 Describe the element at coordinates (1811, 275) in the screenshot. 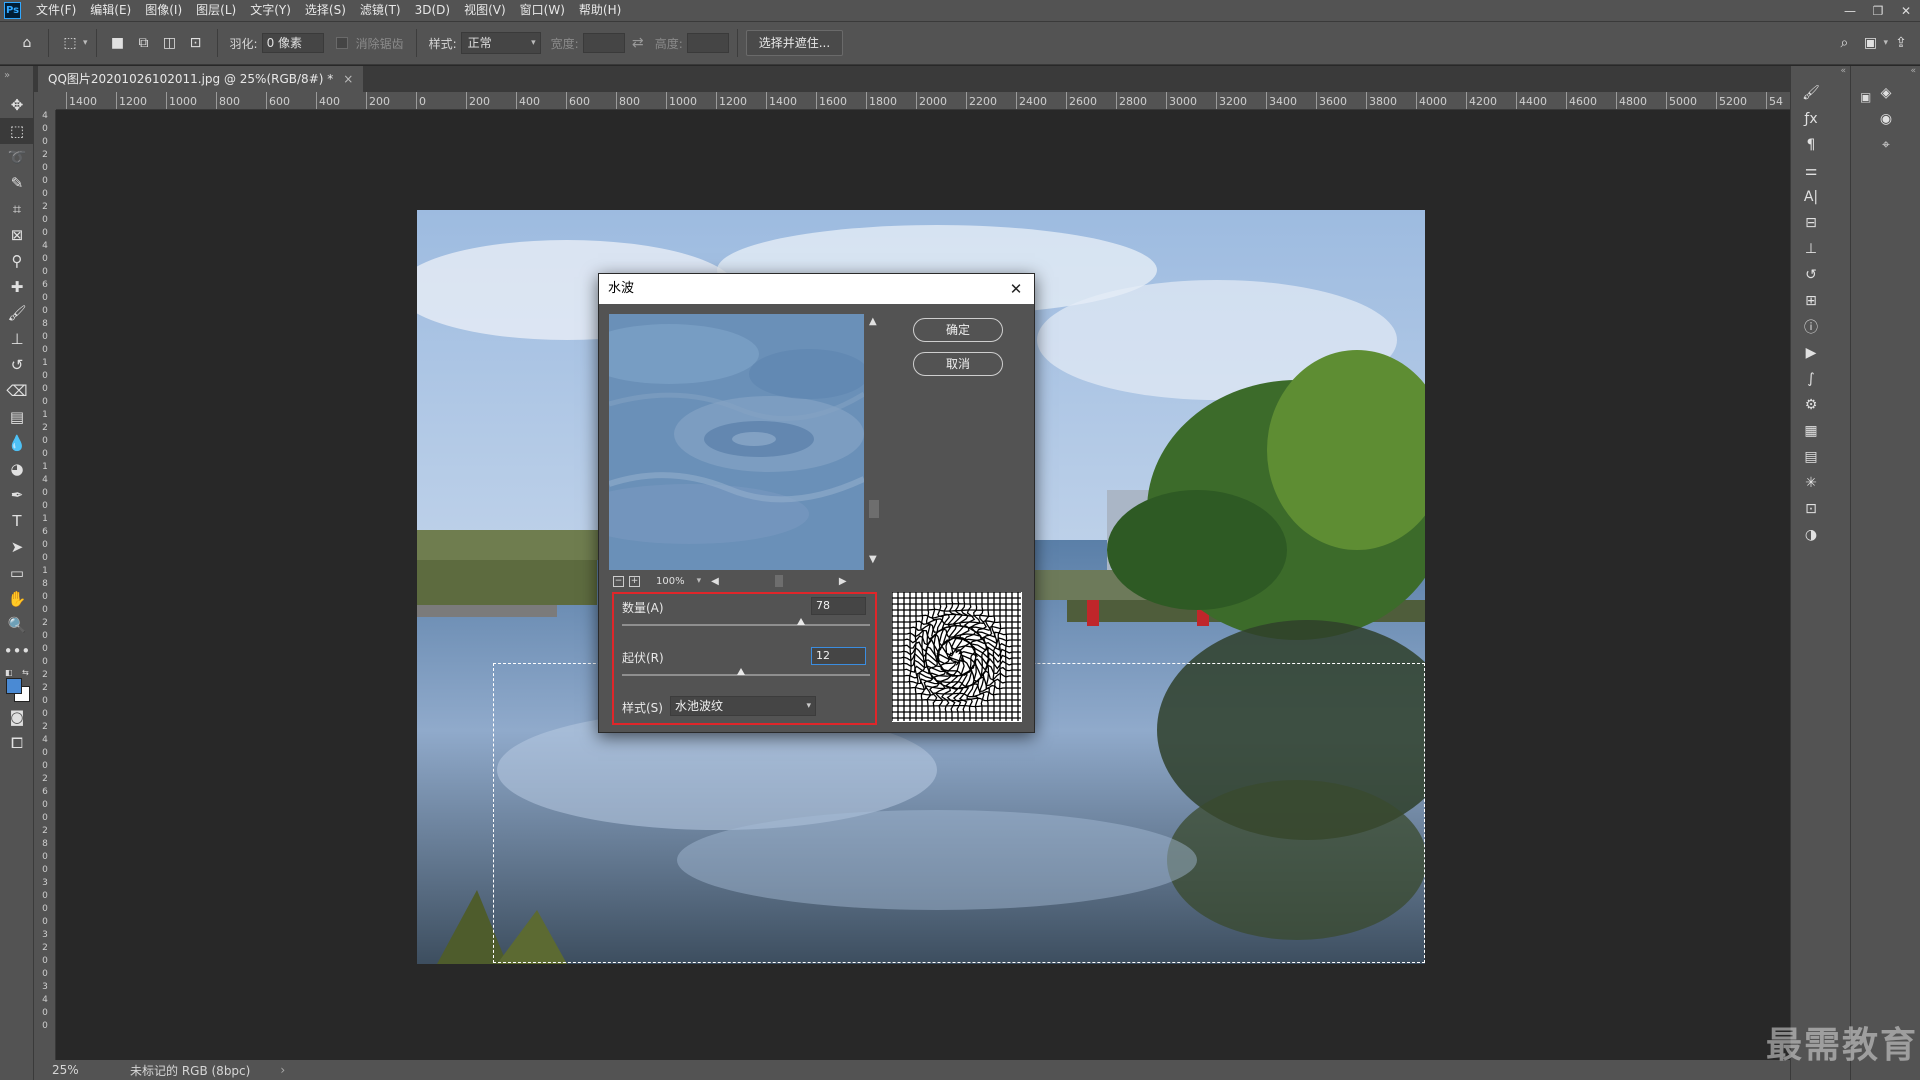

I see `history-icon: ↺` at that location.